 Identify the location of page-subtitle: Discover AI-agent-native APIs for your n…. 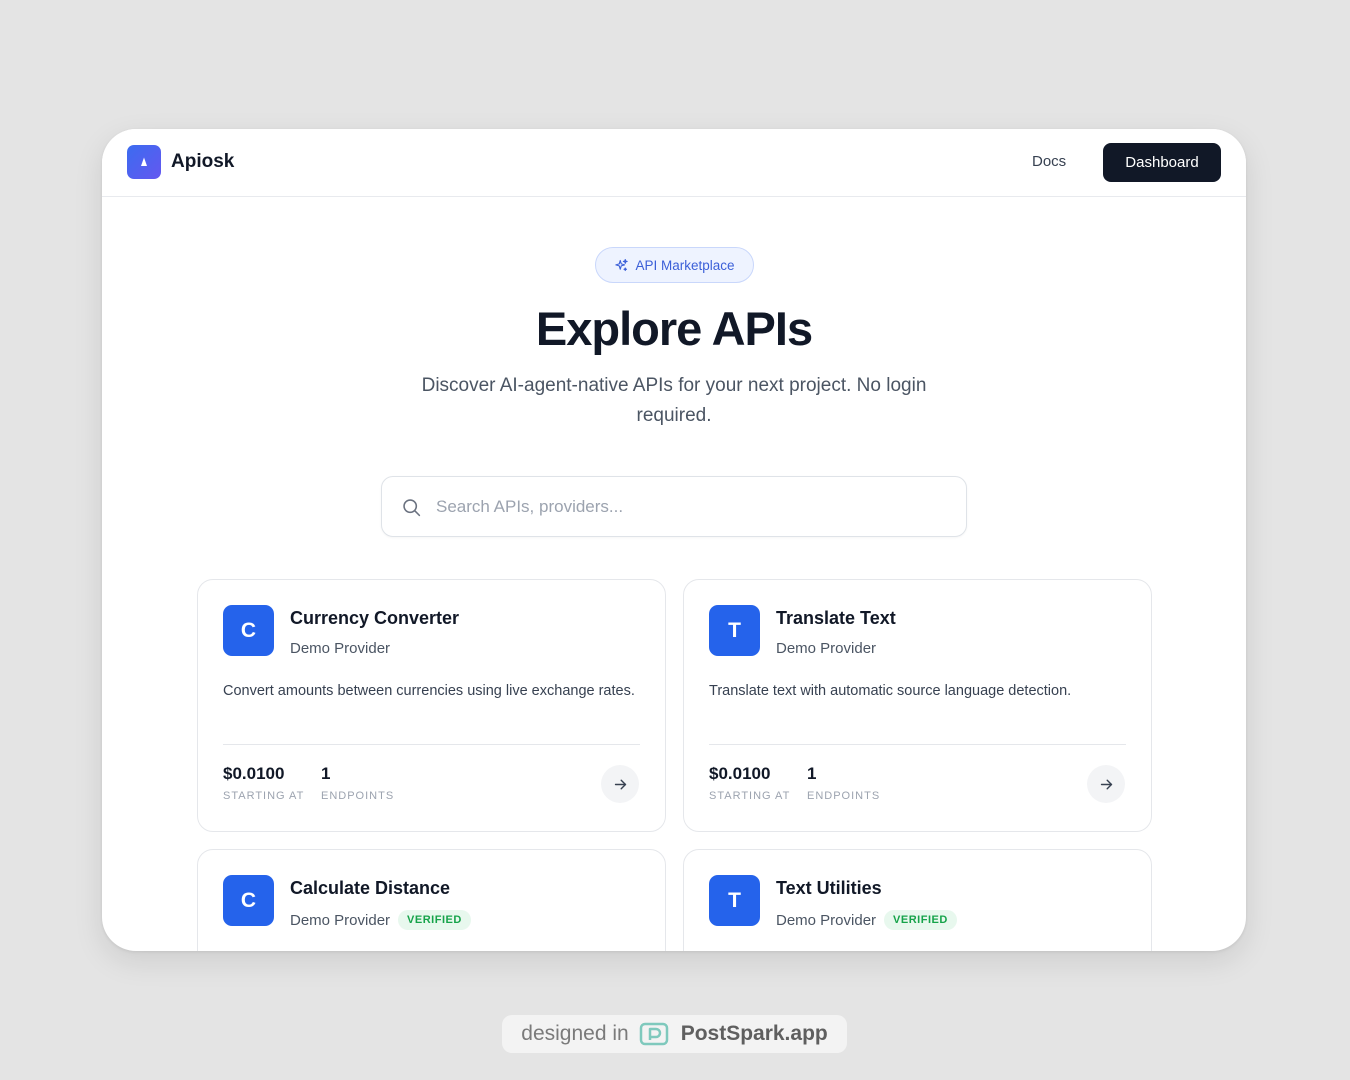
(674, 400).